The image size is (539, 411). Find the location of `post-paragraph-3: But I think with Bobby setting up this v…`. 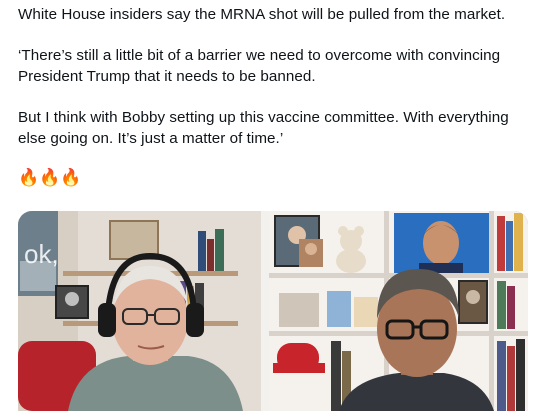

post-paragraph-3: But I think with Bobby setting up this v… is located at coordinates (263, 128).